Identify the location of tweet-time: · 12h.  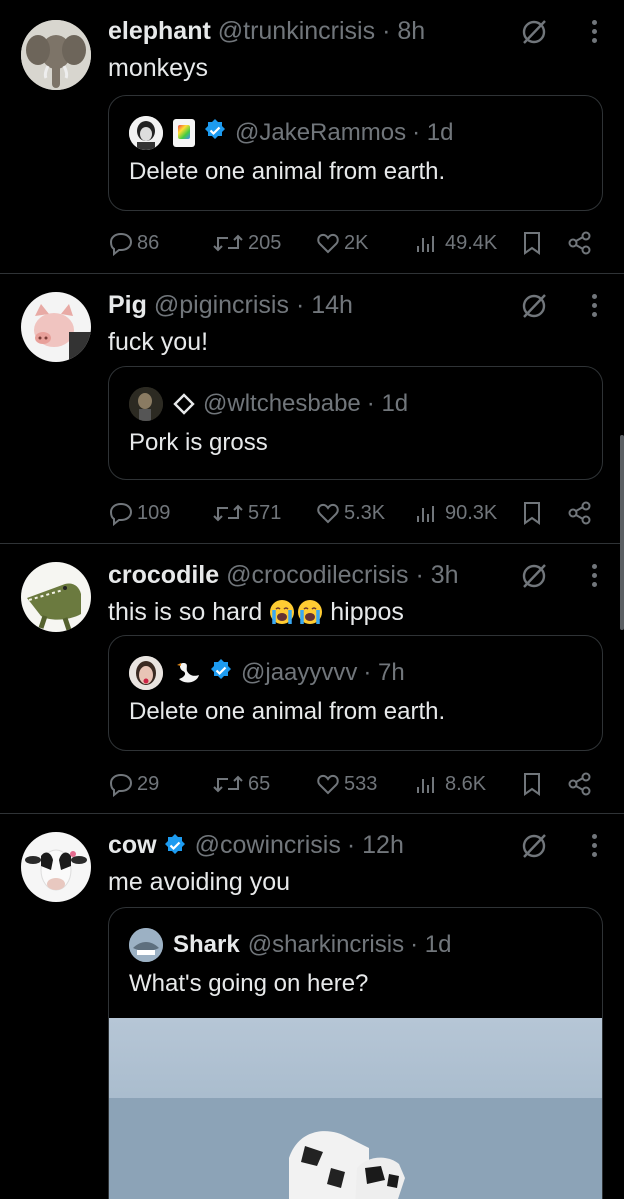
(375, 845).